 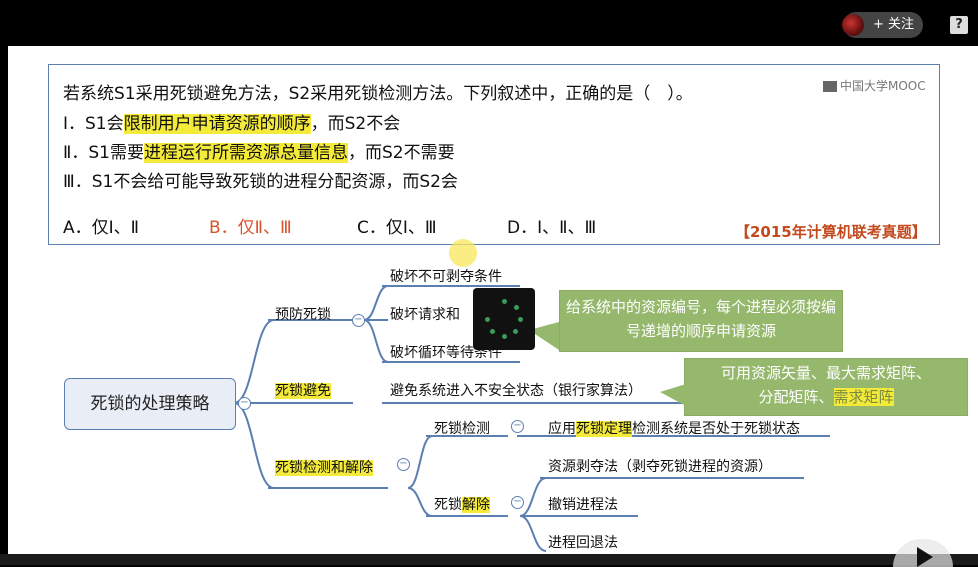 I want to click on node-resolve-highlight: 解除, so click(x=476, y=505).